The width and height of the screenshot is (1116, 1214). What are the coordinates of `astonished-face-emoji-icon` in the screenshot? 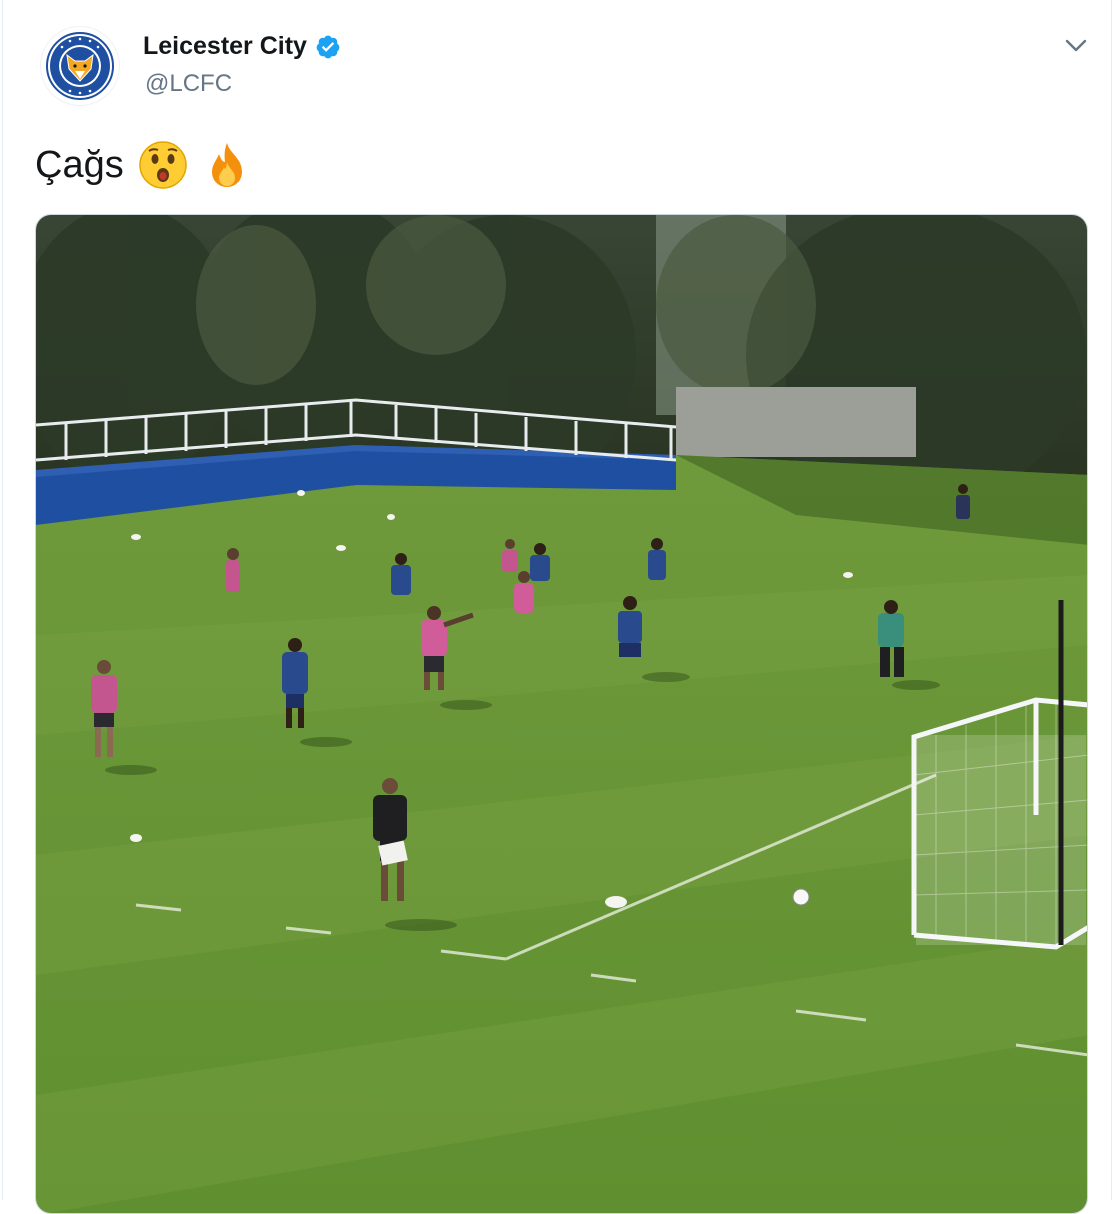 It's located at (162, 165).